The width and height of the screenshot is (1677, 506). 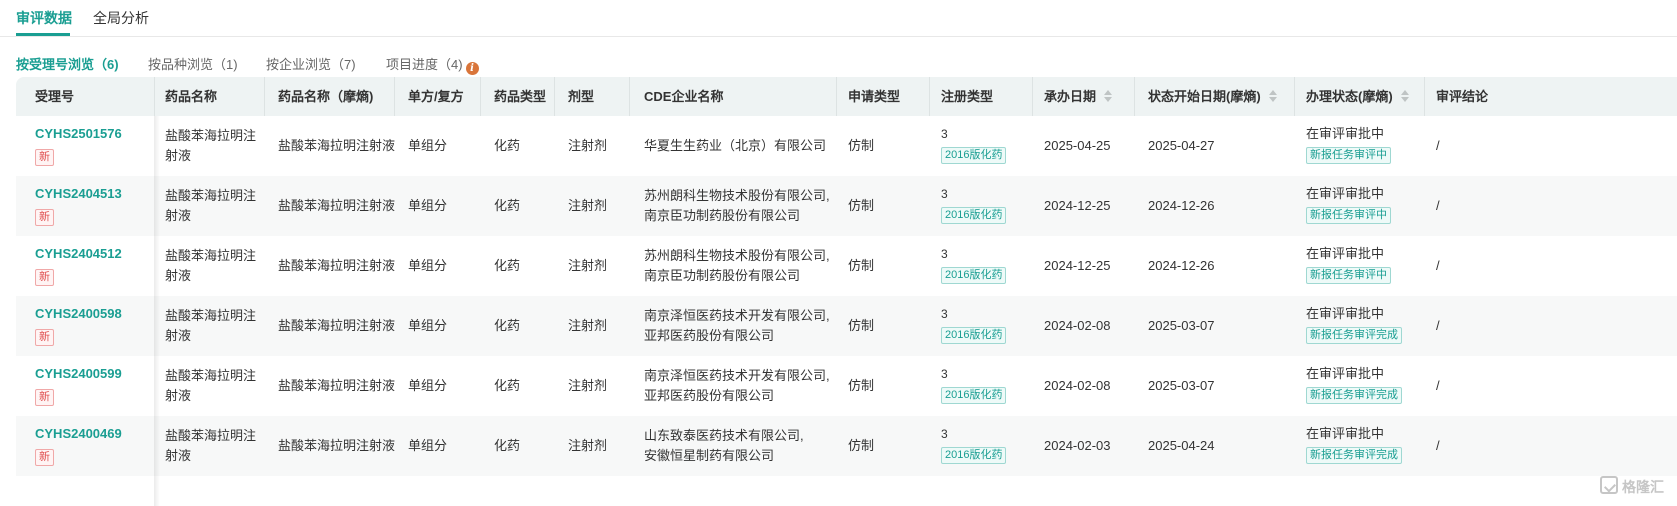 What do you see at coordinates (472, 68) in the screenshot?
I see `info-icon: i` at bounding box center [472, 68].